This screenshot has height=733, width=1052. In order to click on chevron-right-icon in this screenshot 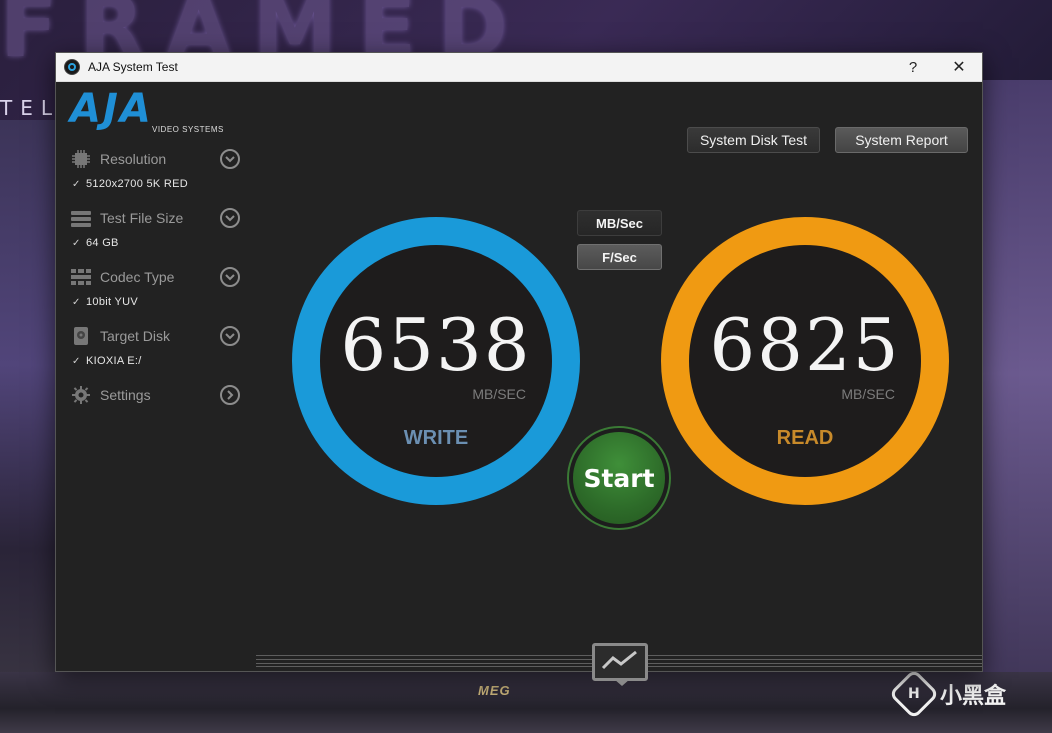, I will do `click(230, 395)`.